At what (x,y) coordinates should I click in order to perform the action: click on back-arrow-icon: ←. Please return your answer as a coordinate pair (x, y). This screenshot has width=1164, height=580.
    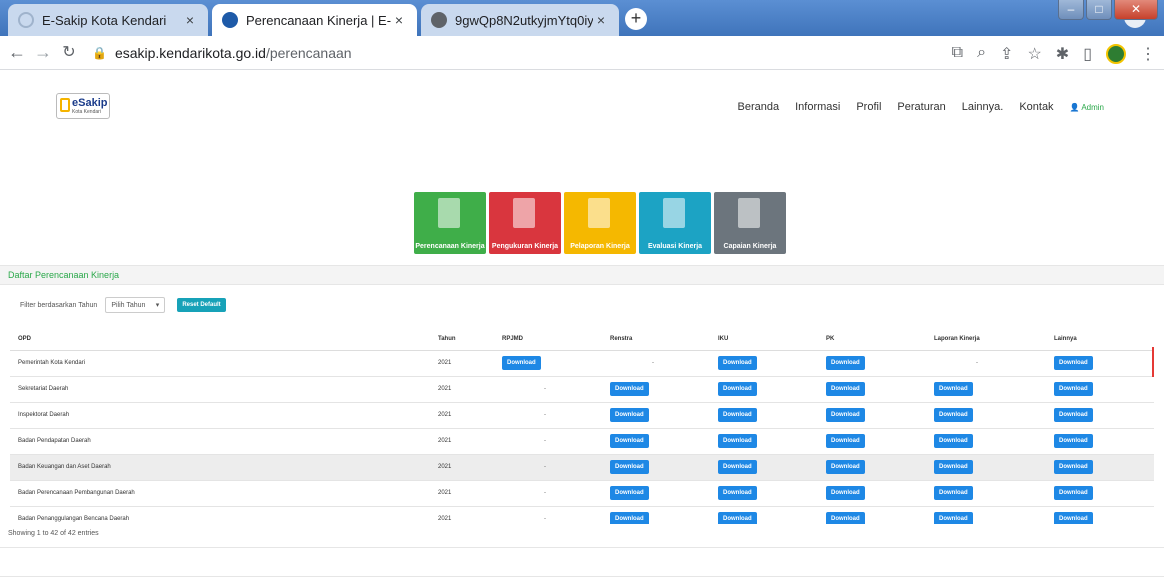
    Looking at the image, I should click on (17, 52).